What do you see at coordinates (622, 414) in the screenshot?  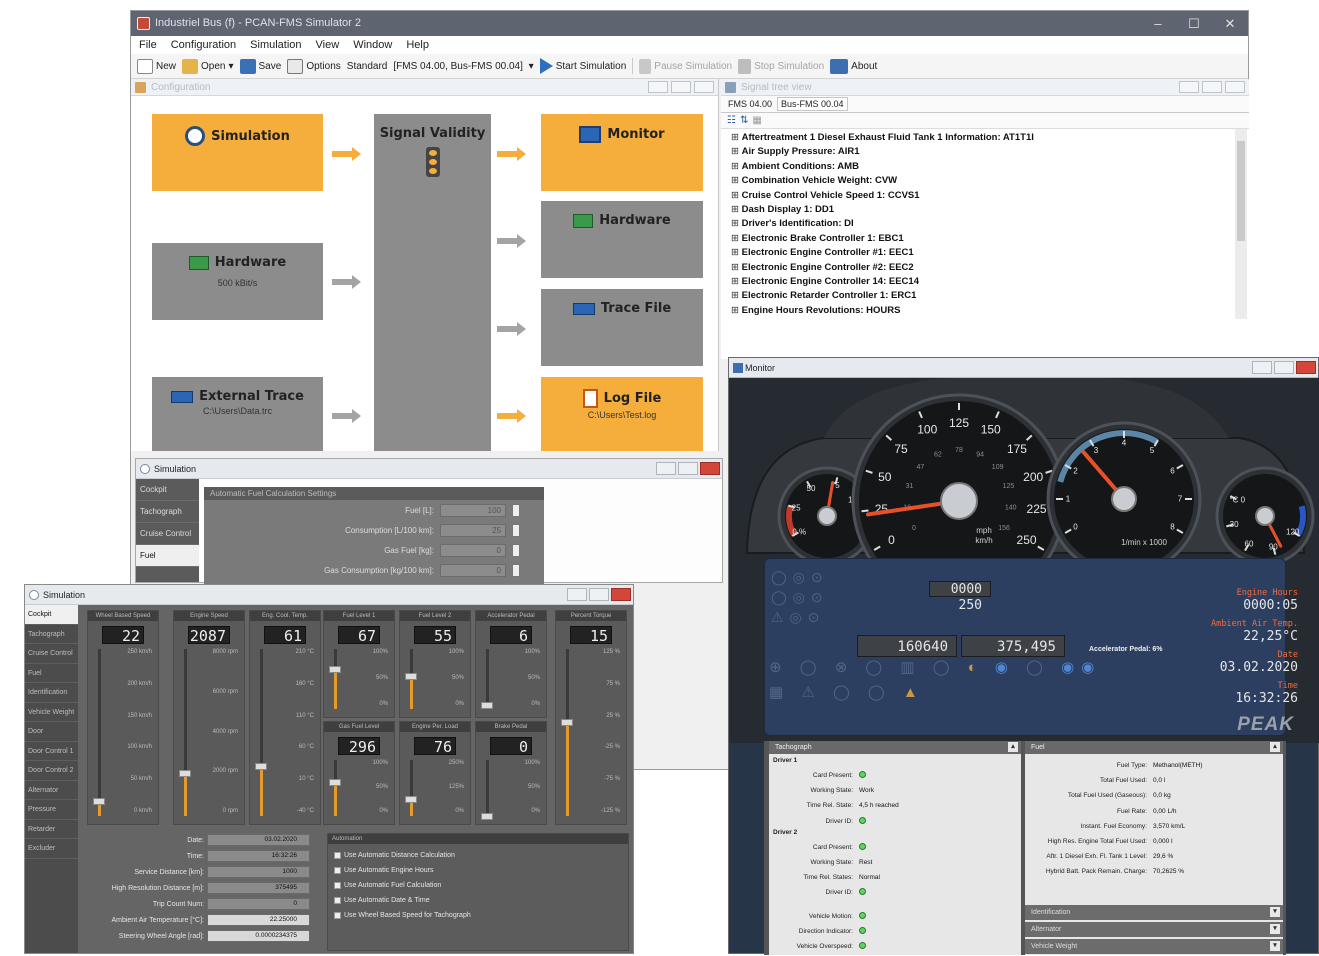 I see `log-file-block: Log File C:\Users\Test.log` at bounding box center [622, 414].